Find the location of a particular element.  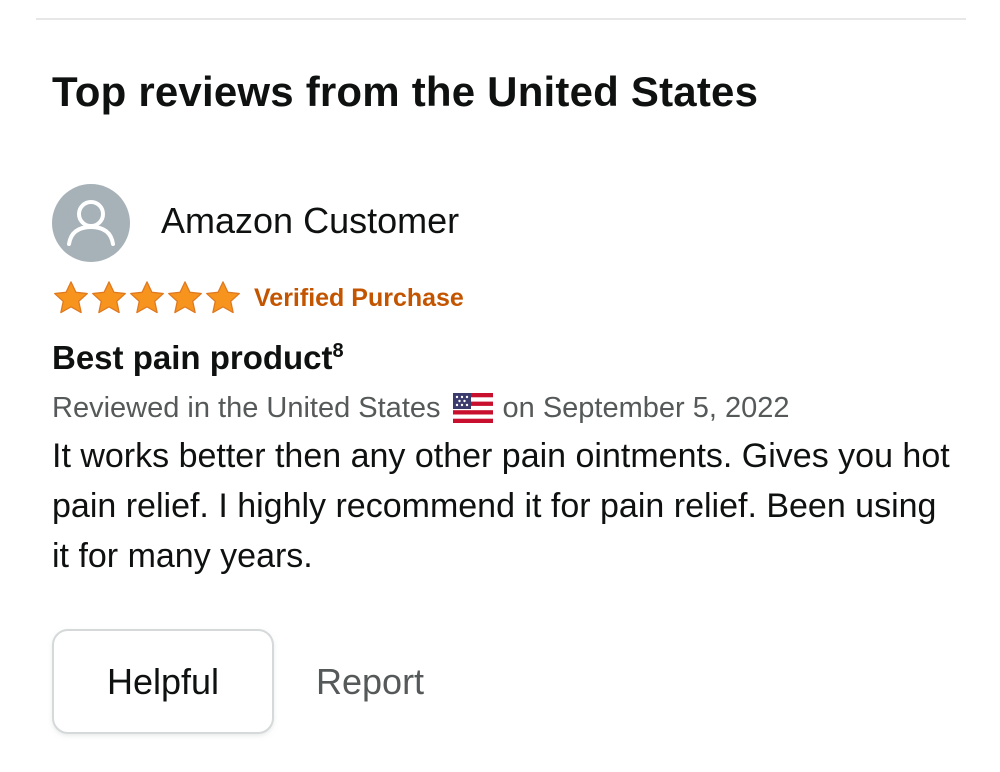

us-flag-icon is located at coordinates (472, 408).